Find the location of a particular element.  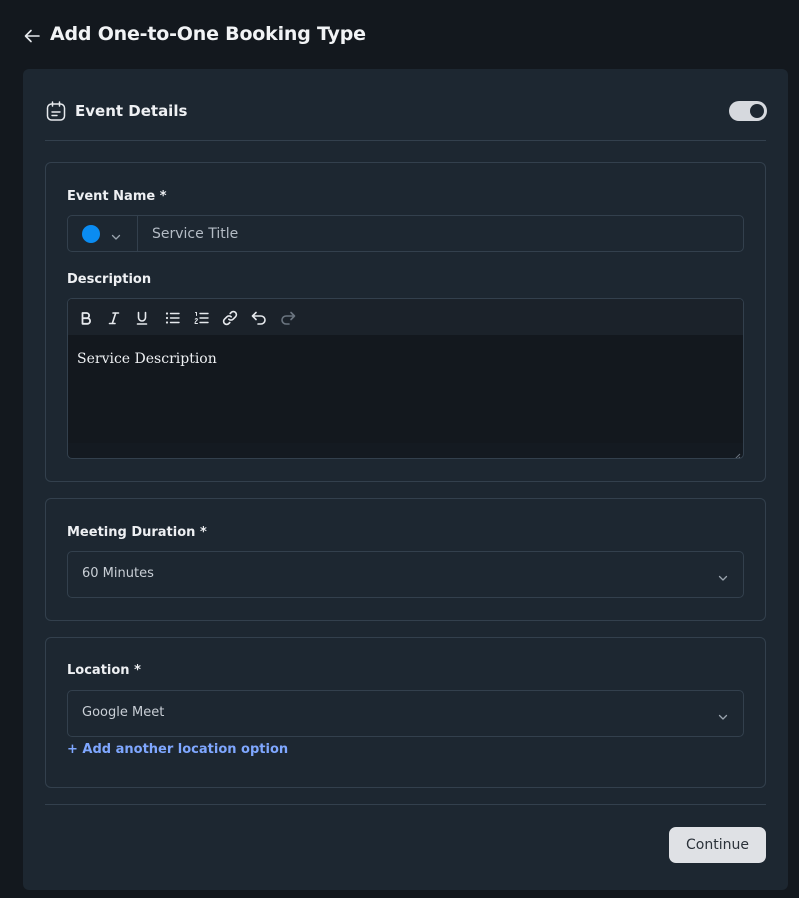

editor-toolbar is located at coordinates (405, 317).